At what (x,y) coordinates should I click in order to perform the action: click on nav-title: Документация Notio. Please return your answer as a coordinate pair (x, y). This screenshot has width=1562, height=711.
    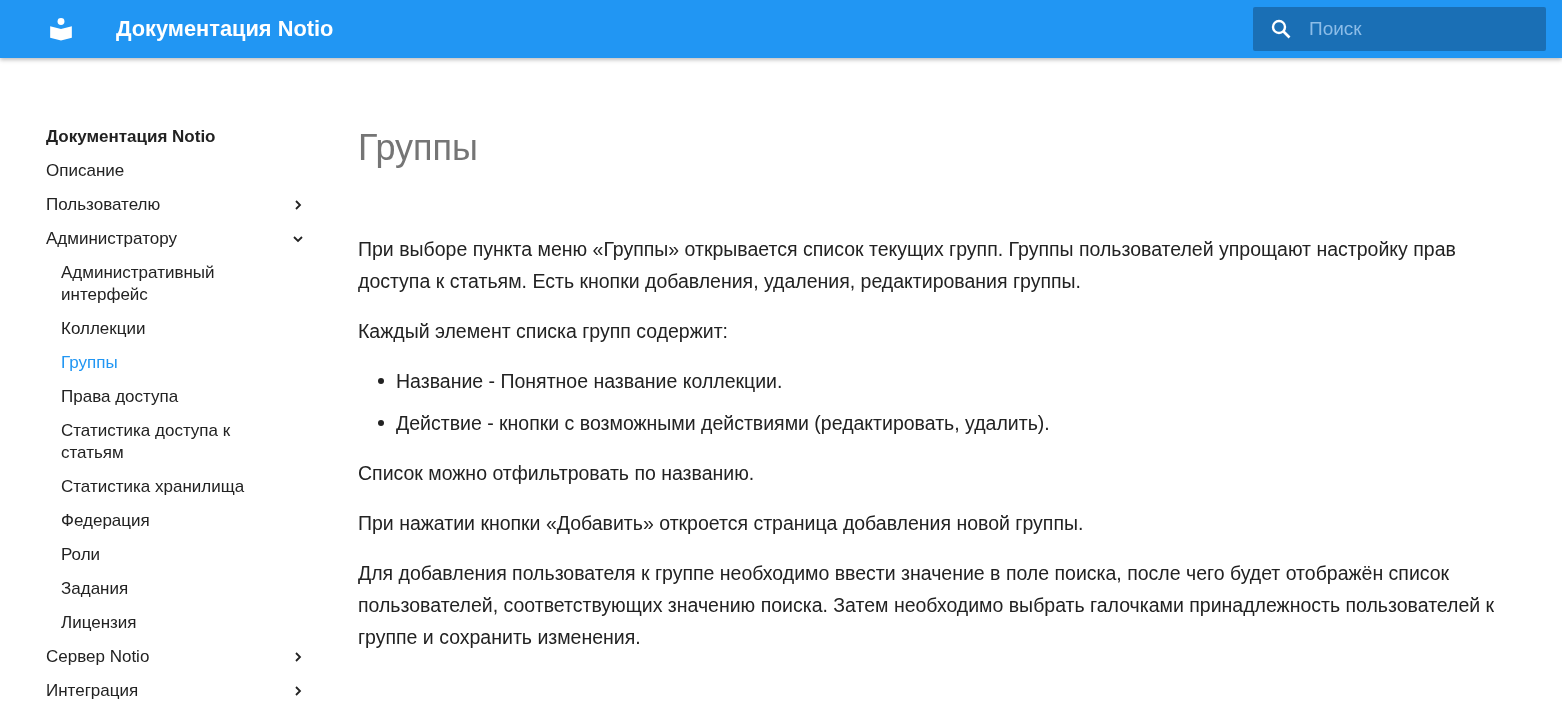
    Looking at the image, I should click on (131, 137).